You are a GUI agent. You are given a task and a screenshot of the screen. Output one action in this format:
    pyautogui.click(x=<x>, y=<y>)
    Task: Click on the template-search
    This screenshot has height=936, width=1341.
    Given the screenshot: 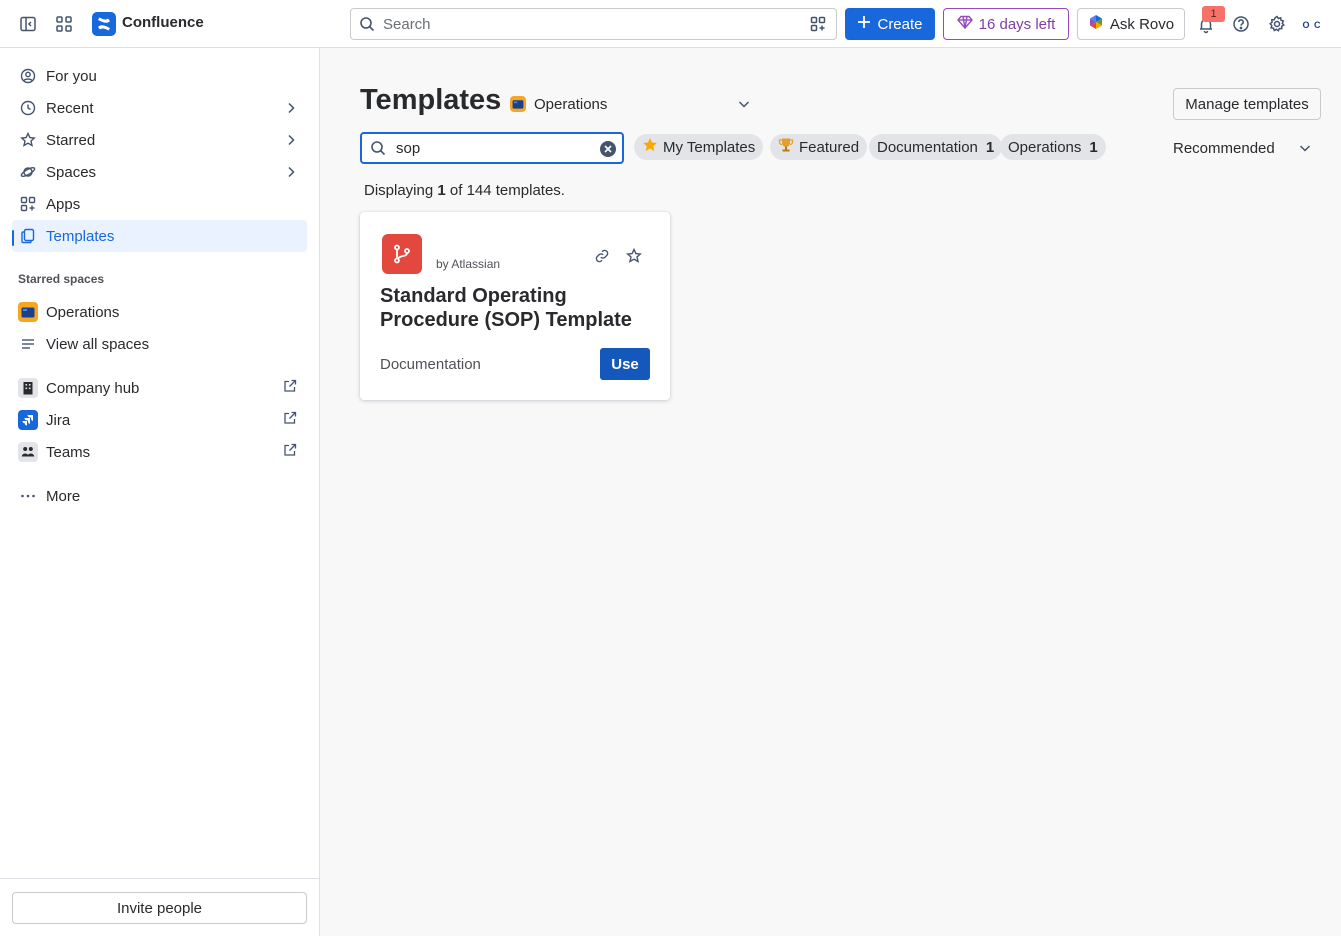 What is the action you would take?
    pyautogui.click(x=492, y=148)
    